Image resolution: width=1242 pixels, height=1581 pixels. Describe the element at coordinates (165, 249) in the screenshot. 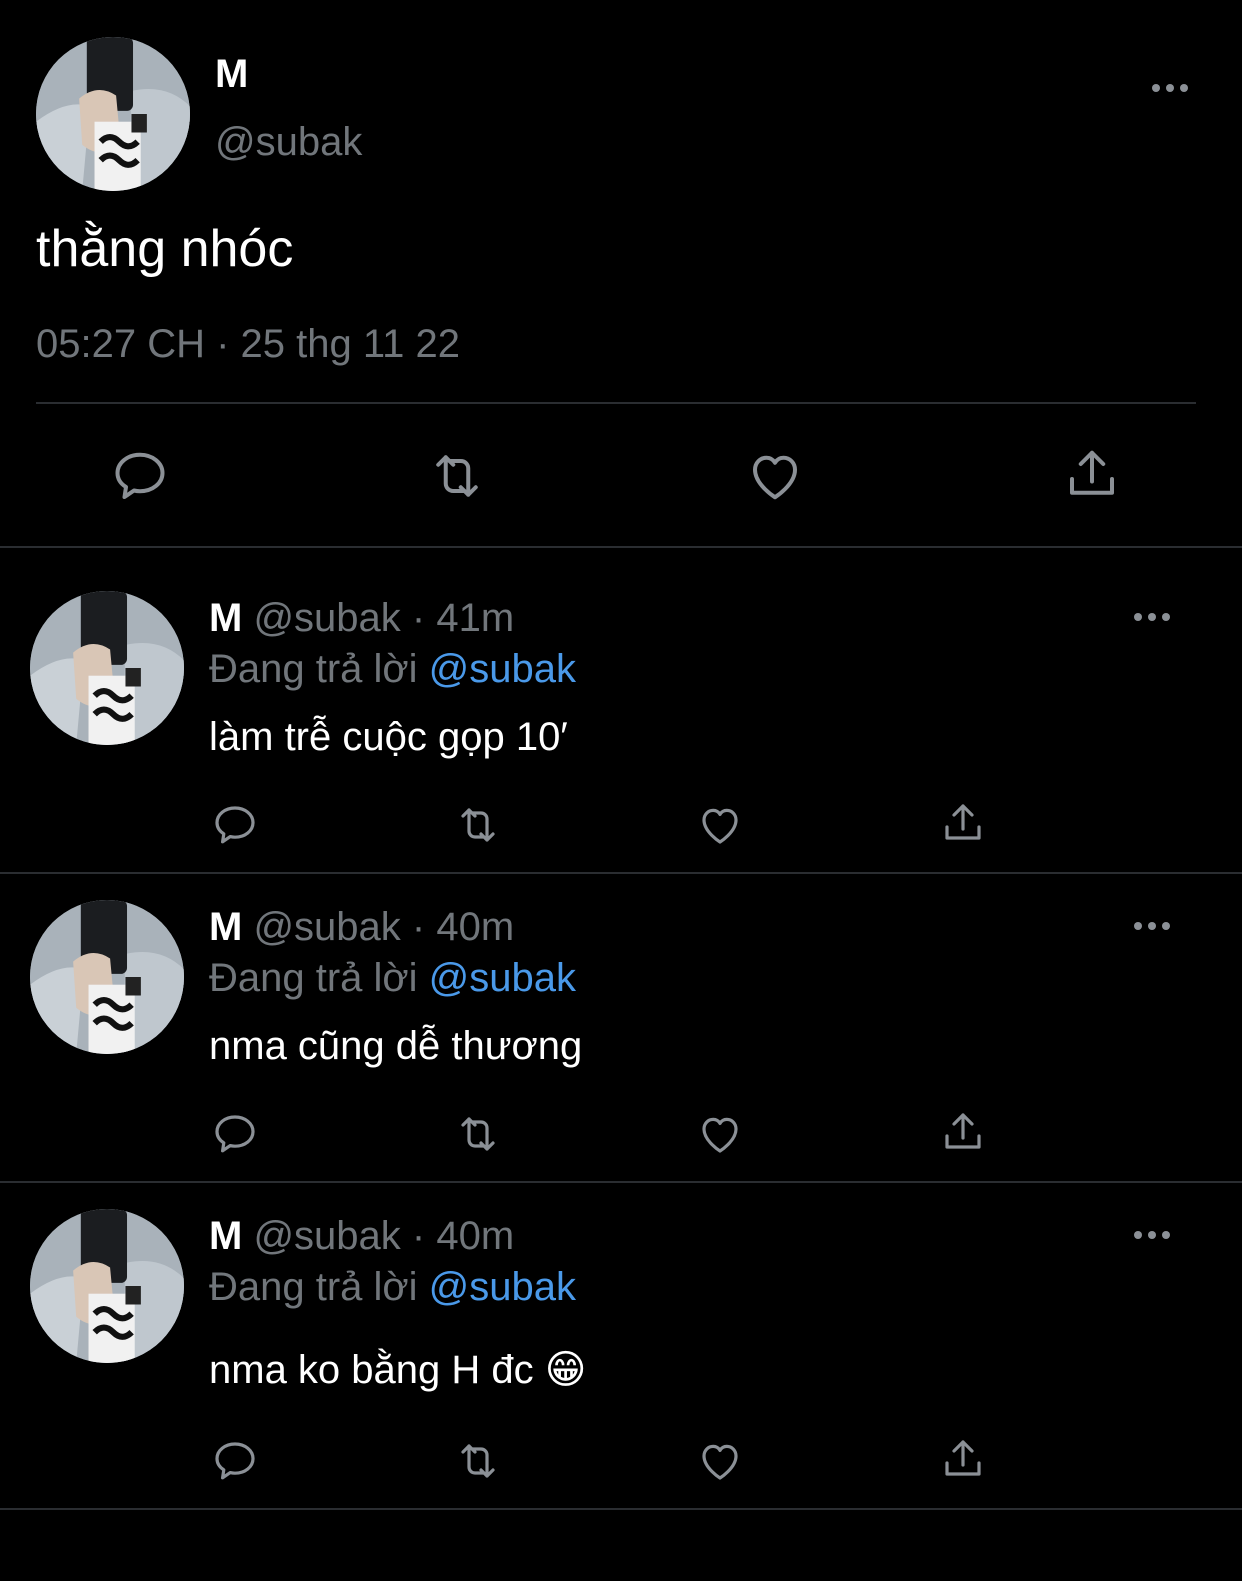

I see `tweet-text: thằng nhóc` at that location.